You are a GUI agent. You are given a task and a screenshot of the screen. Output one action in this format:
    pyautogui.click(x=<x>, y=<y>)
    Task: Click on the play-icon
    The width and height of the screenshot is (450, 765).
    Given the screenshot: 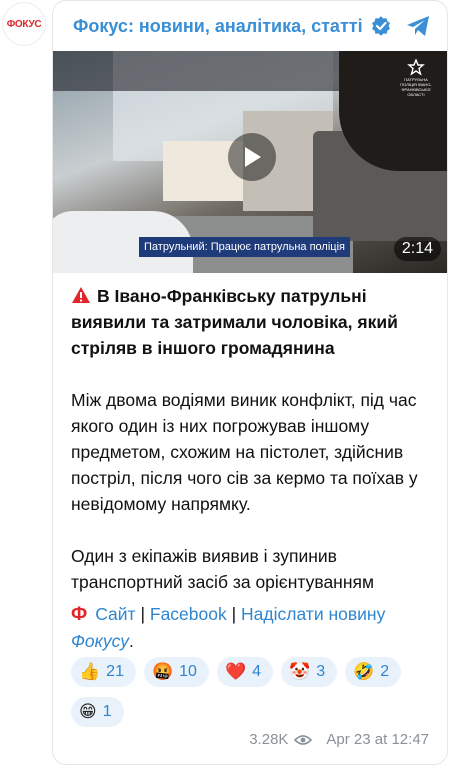 What is the action you would take?
    pyautogui.click(x=253, y=157)
    